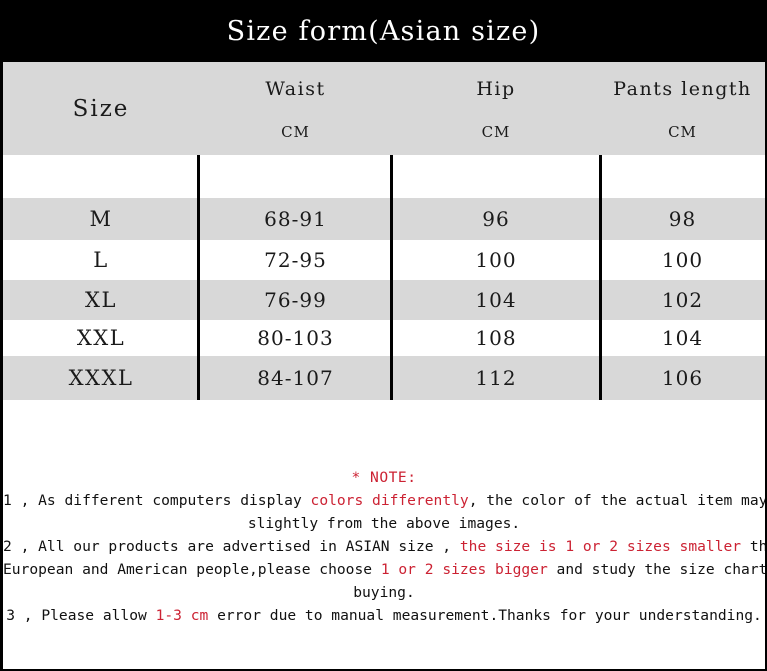 The width and height of the screenshot is (767, 671). Describe the element at coordinates (101, 219) in the screenshot. I see `cell-size: M` at that location.